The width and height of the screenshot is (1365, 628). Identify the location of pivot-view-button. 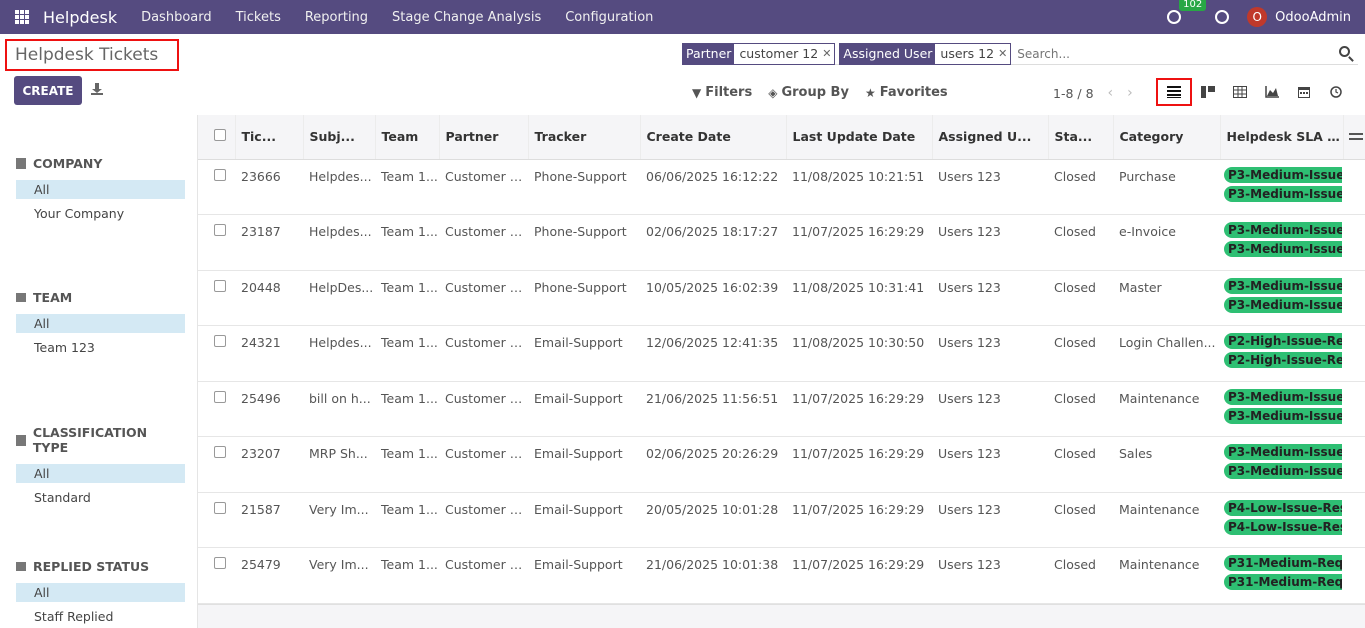
(1240, 92).